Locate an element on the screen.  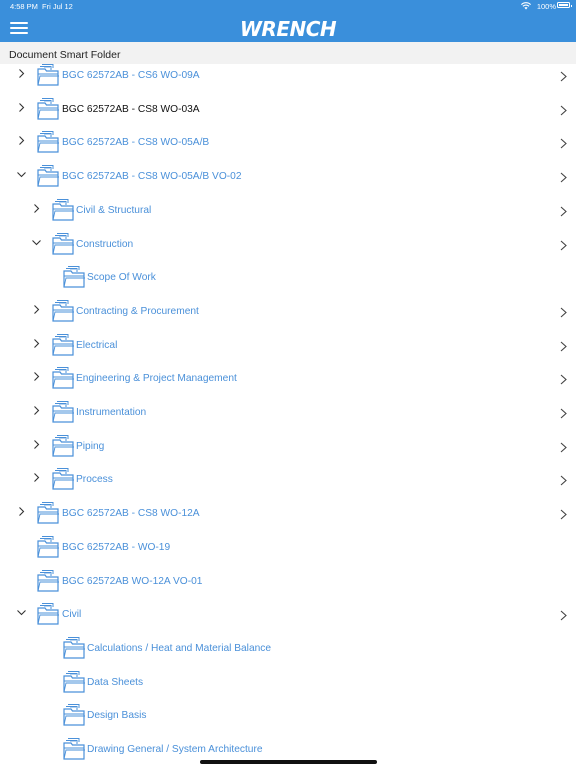
tree-row: BGC 62572AB - CS8 WO-05A/B VO-02 is located at coordinates (288, 176).